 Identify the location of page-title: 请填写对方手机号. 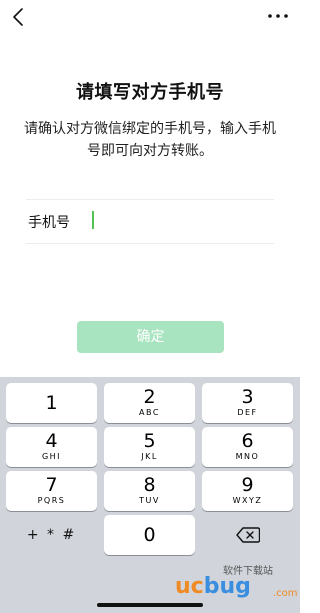
(150, 92).